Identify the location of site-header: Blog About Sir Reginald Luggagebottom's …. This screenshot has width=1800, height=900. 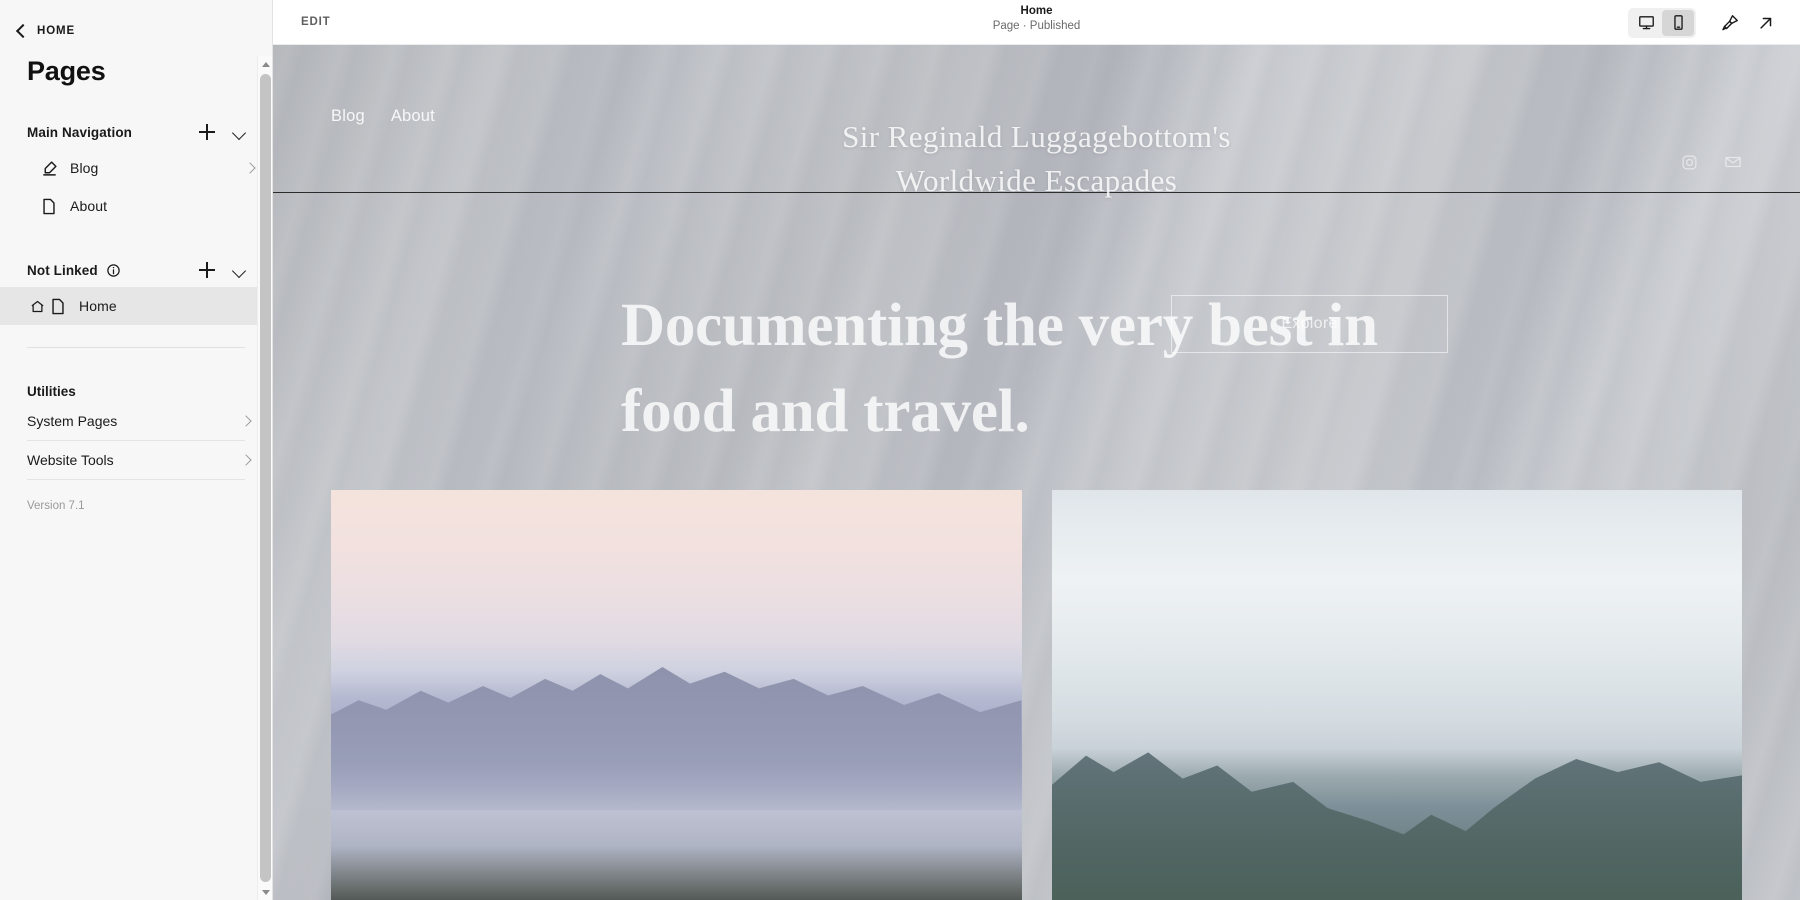
(1036, 121).